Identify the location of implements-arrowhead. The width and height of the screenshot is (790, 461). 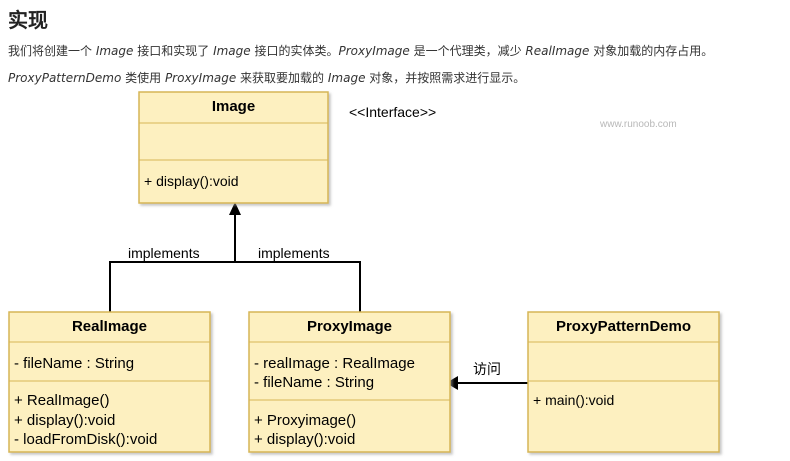
(235, 208).